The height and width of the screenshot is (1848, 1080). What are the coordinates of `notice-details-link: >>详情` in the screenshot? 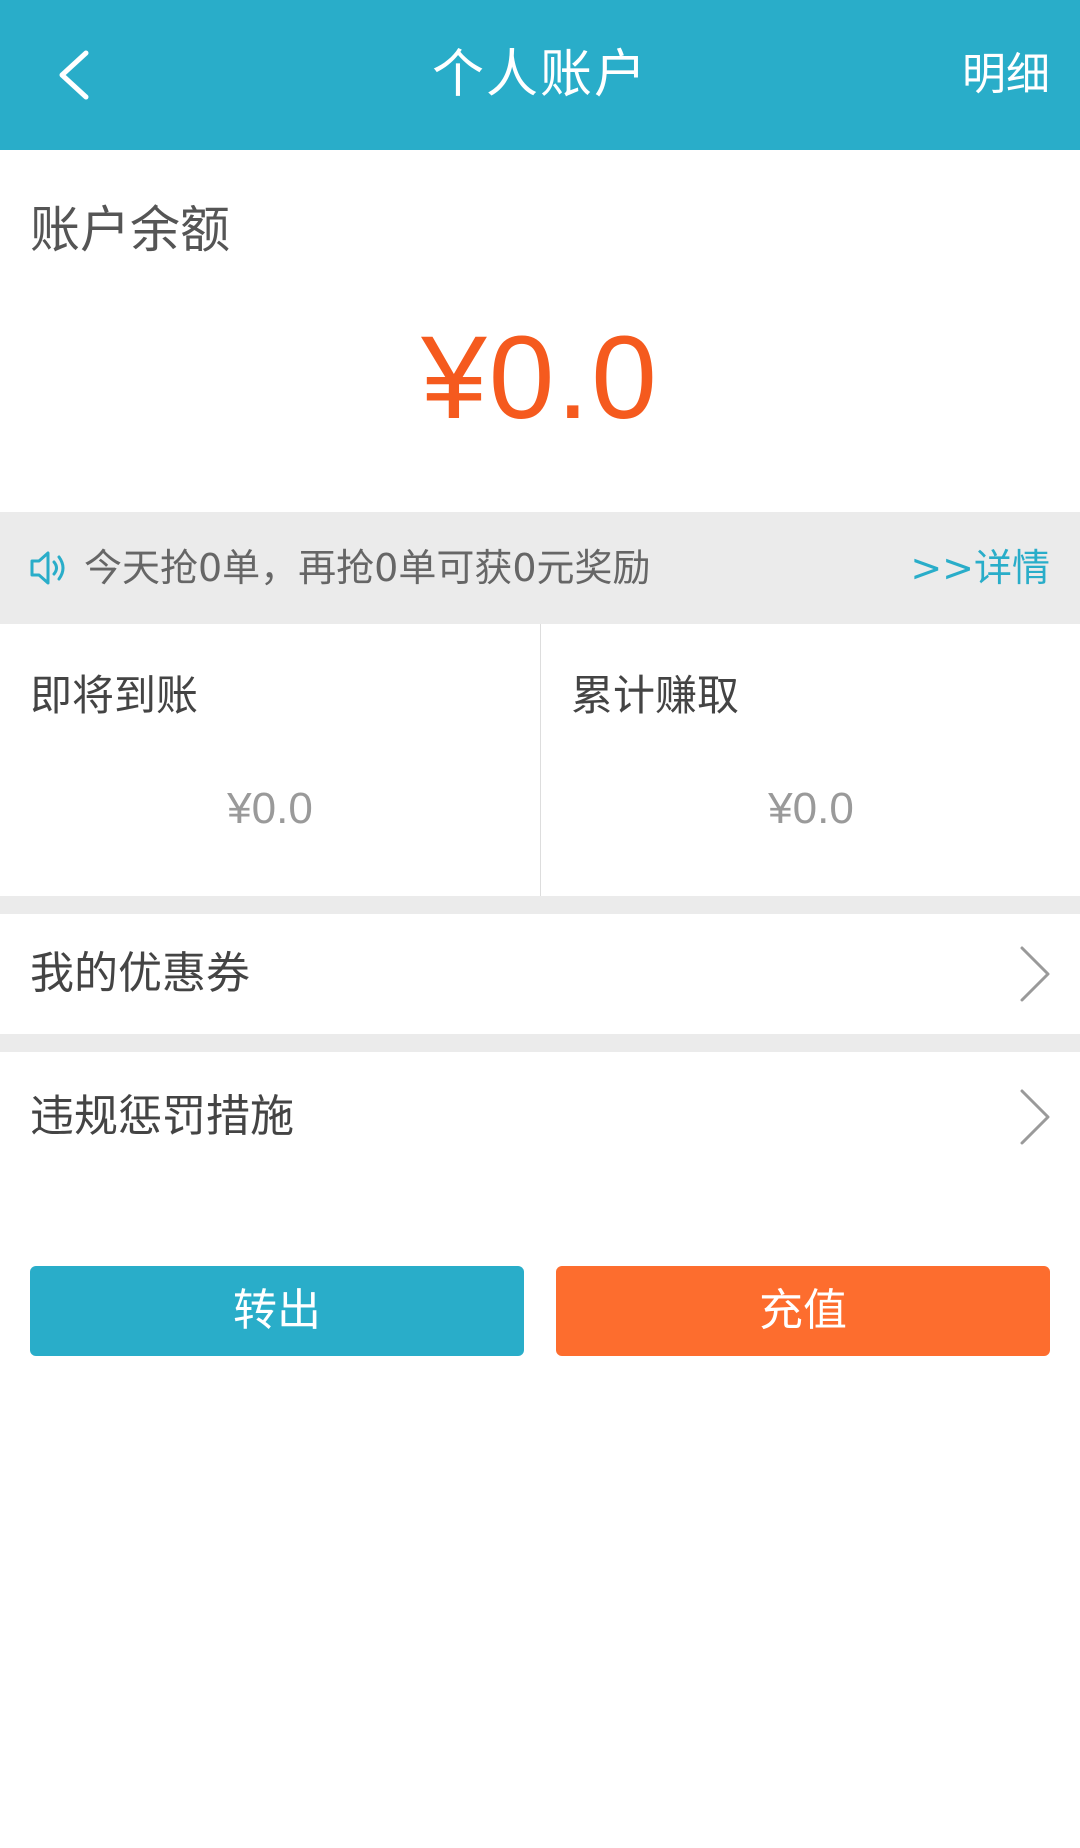 It's located at (980, 568).